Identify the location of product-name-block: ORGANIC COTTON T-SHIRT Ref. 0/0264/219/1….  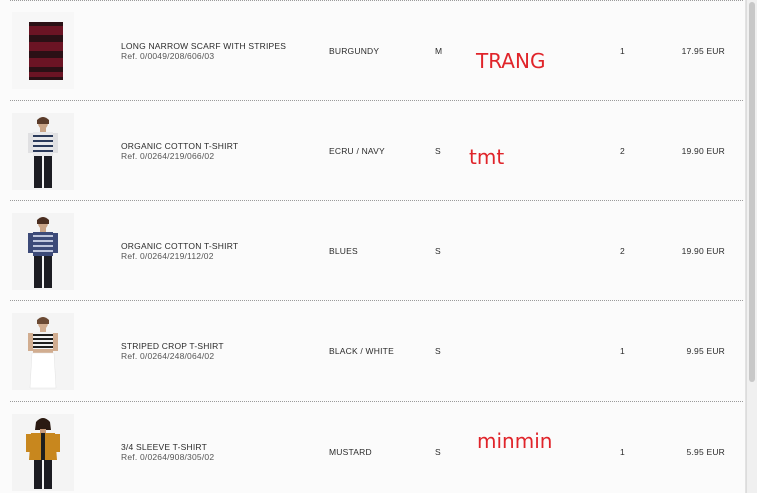
(179, 251).